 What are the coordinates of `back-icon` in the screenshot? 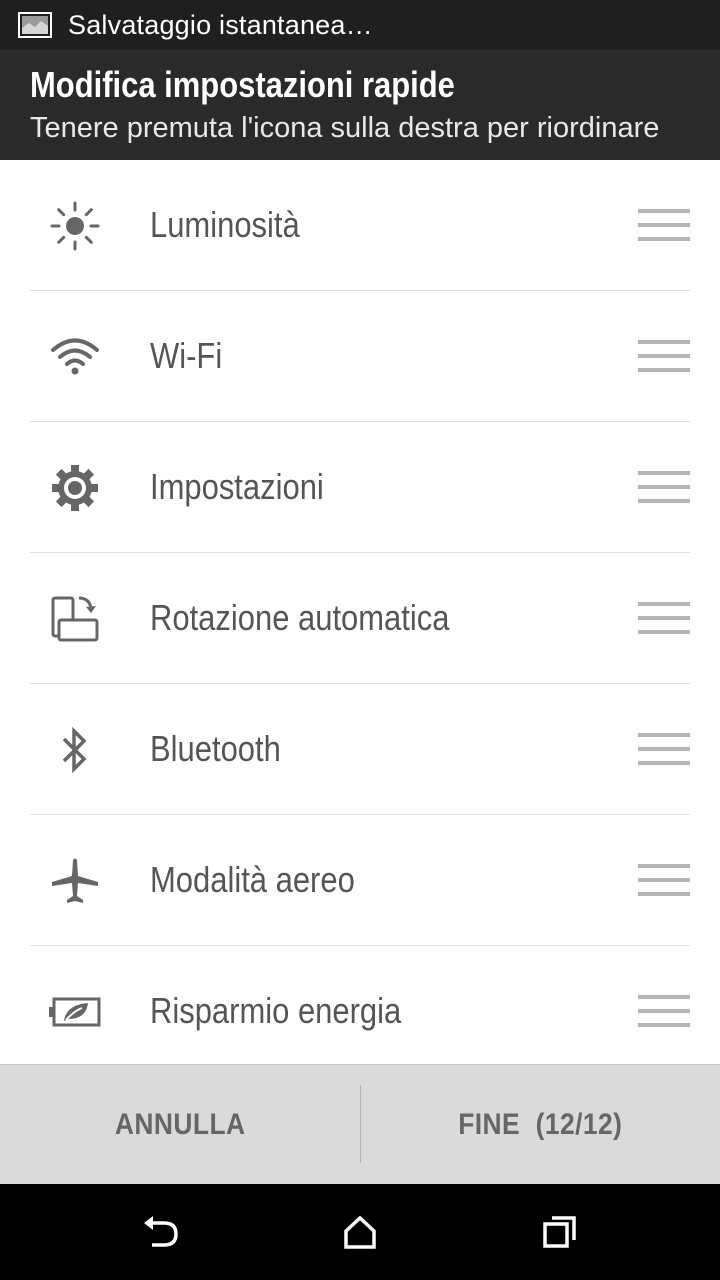 It's located at (160, 1232).